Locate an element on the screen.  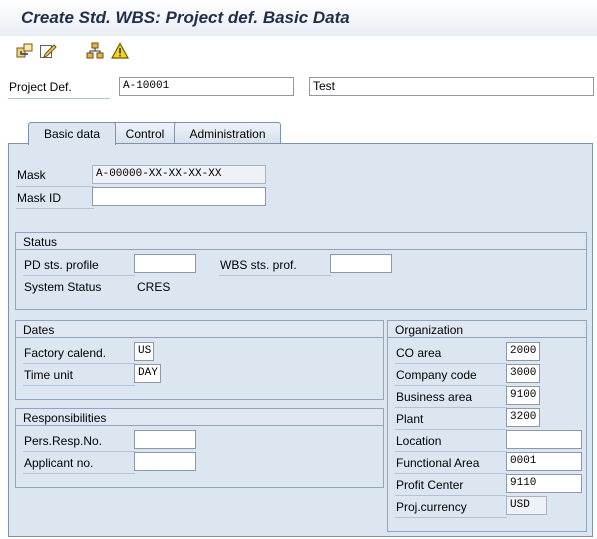
business-area-label: Business area is located at coordinates (434, 397).